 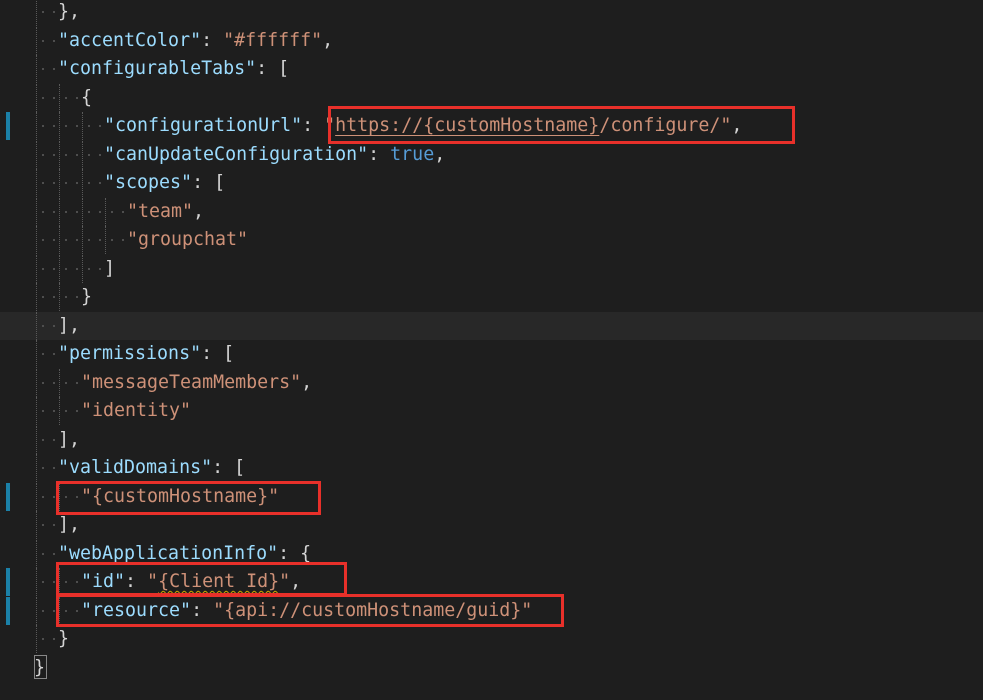 I want to click on code-text: "groupchat", so click(x=187, y=240).